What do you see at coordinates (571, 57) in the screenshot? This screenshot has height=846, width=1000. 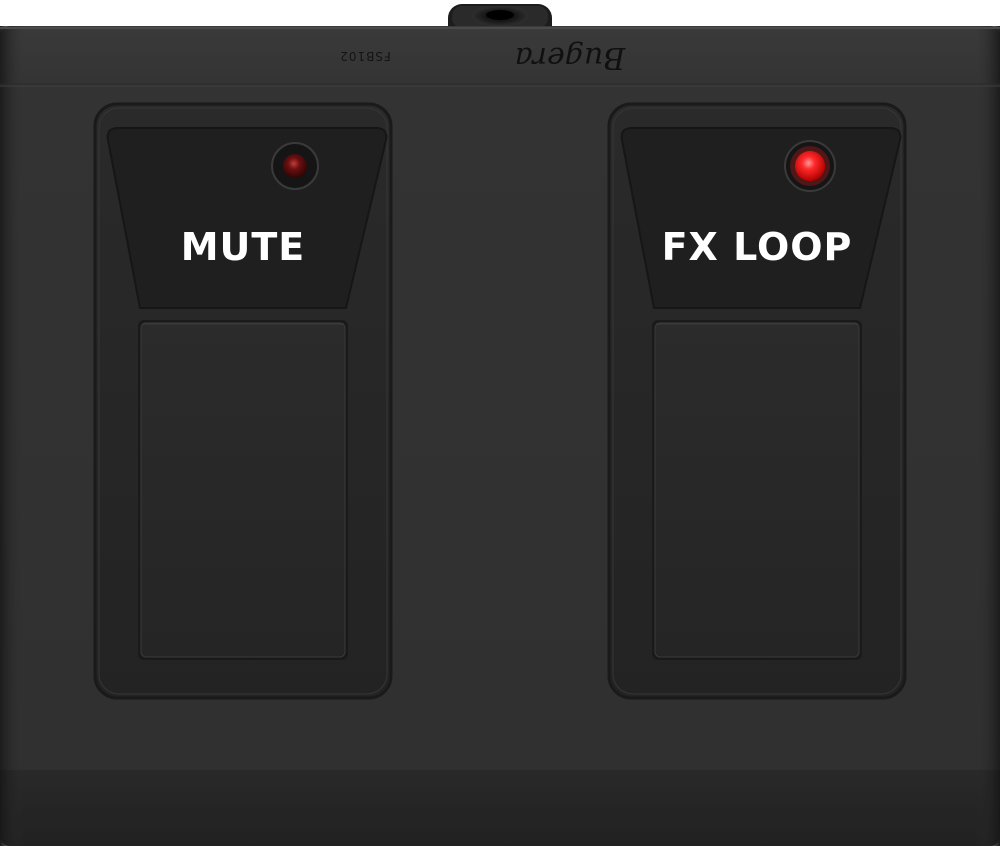 I see `brand-logo: Bugera` at bounding box center [571, 57].